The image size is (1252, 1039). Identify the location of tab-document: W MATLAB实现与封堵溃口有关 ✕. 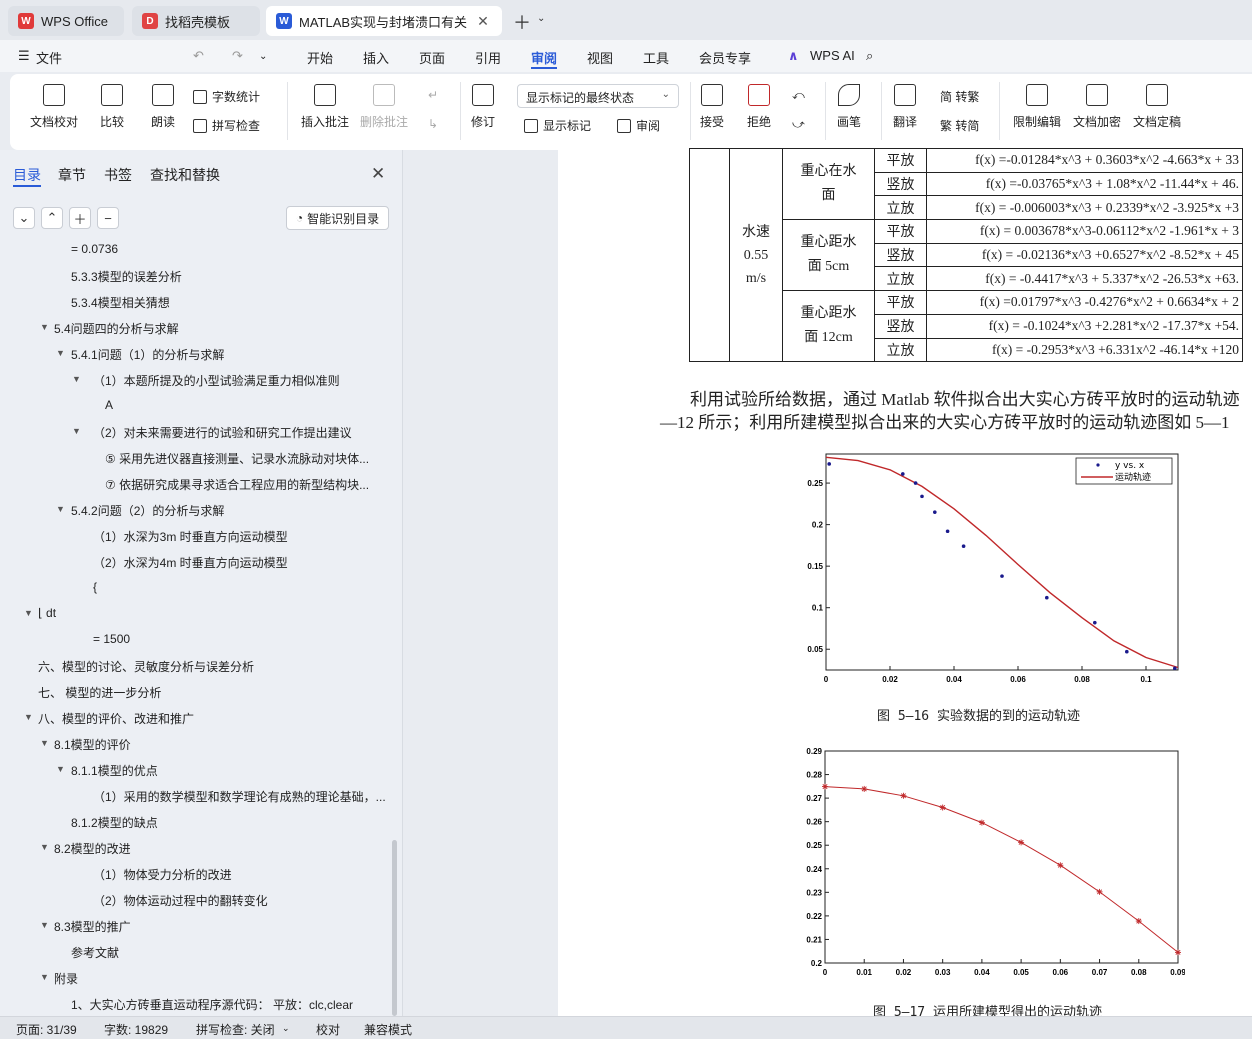
(384, 21).